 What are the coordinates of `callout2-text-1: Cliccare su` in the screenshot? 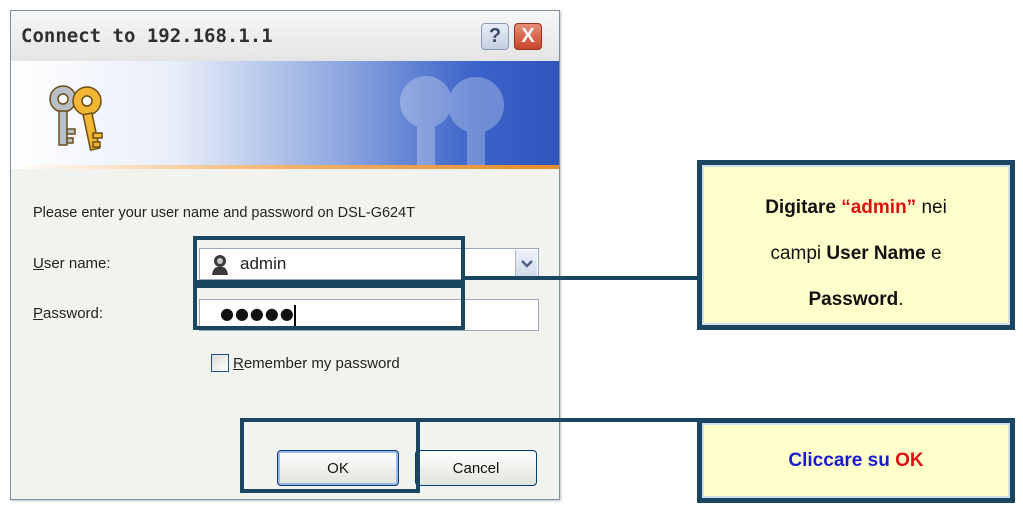 It's located at (839, 460).